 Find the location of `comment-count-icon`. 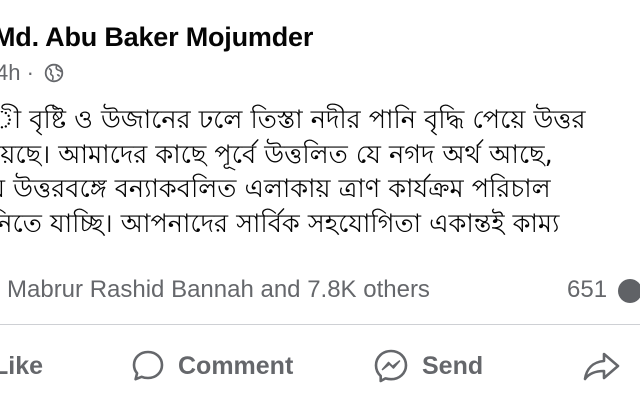

comment-count-icon is located at coordinates (629, 291).